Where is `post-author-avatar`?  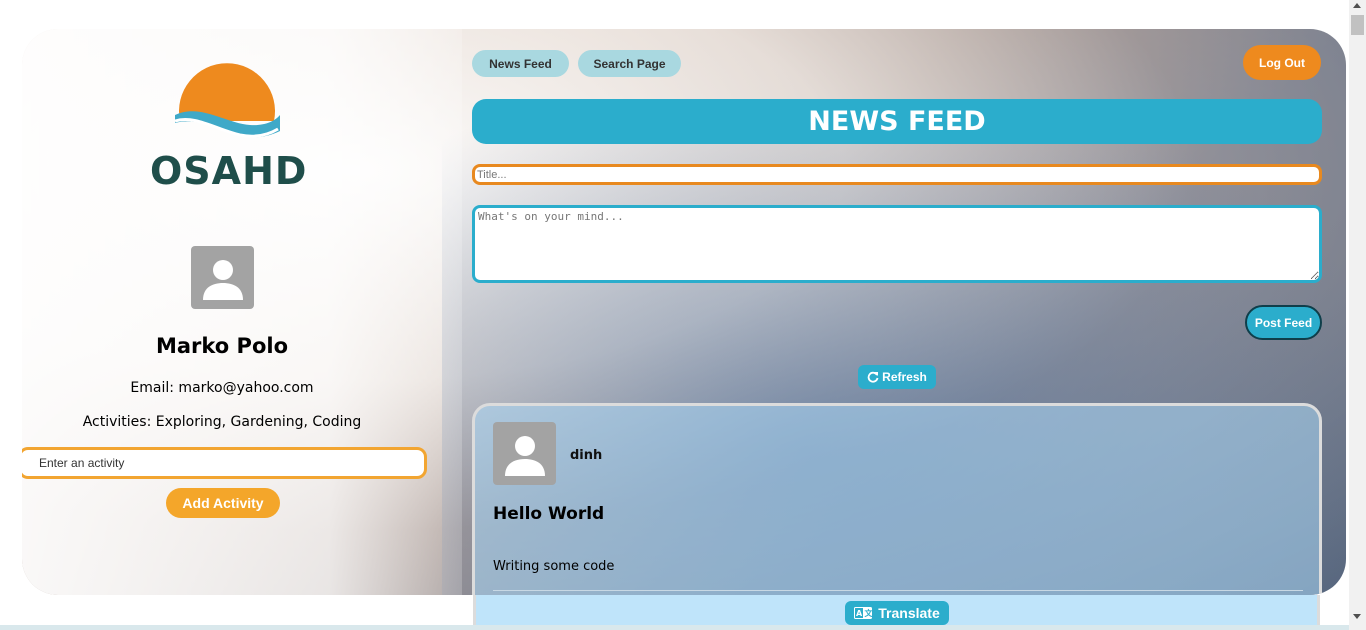
post-author-avatar is located at coordinates (524, 453).